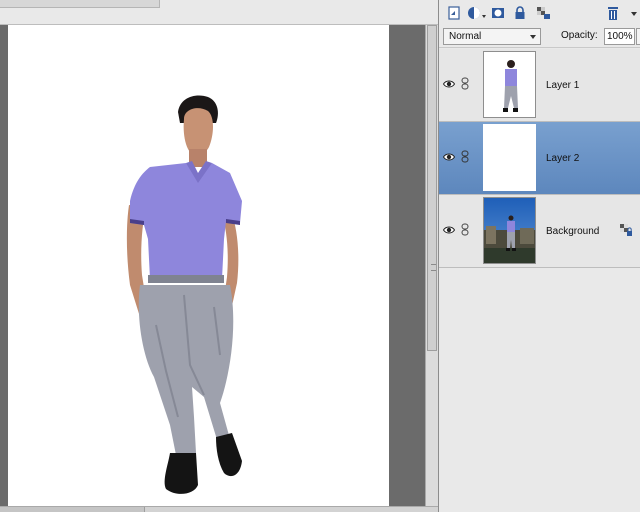 The image size is (640, 512). Describe the element at coordinates (465, 36) in the screenshot. I see `blend-mode-value: Normal` at that location.